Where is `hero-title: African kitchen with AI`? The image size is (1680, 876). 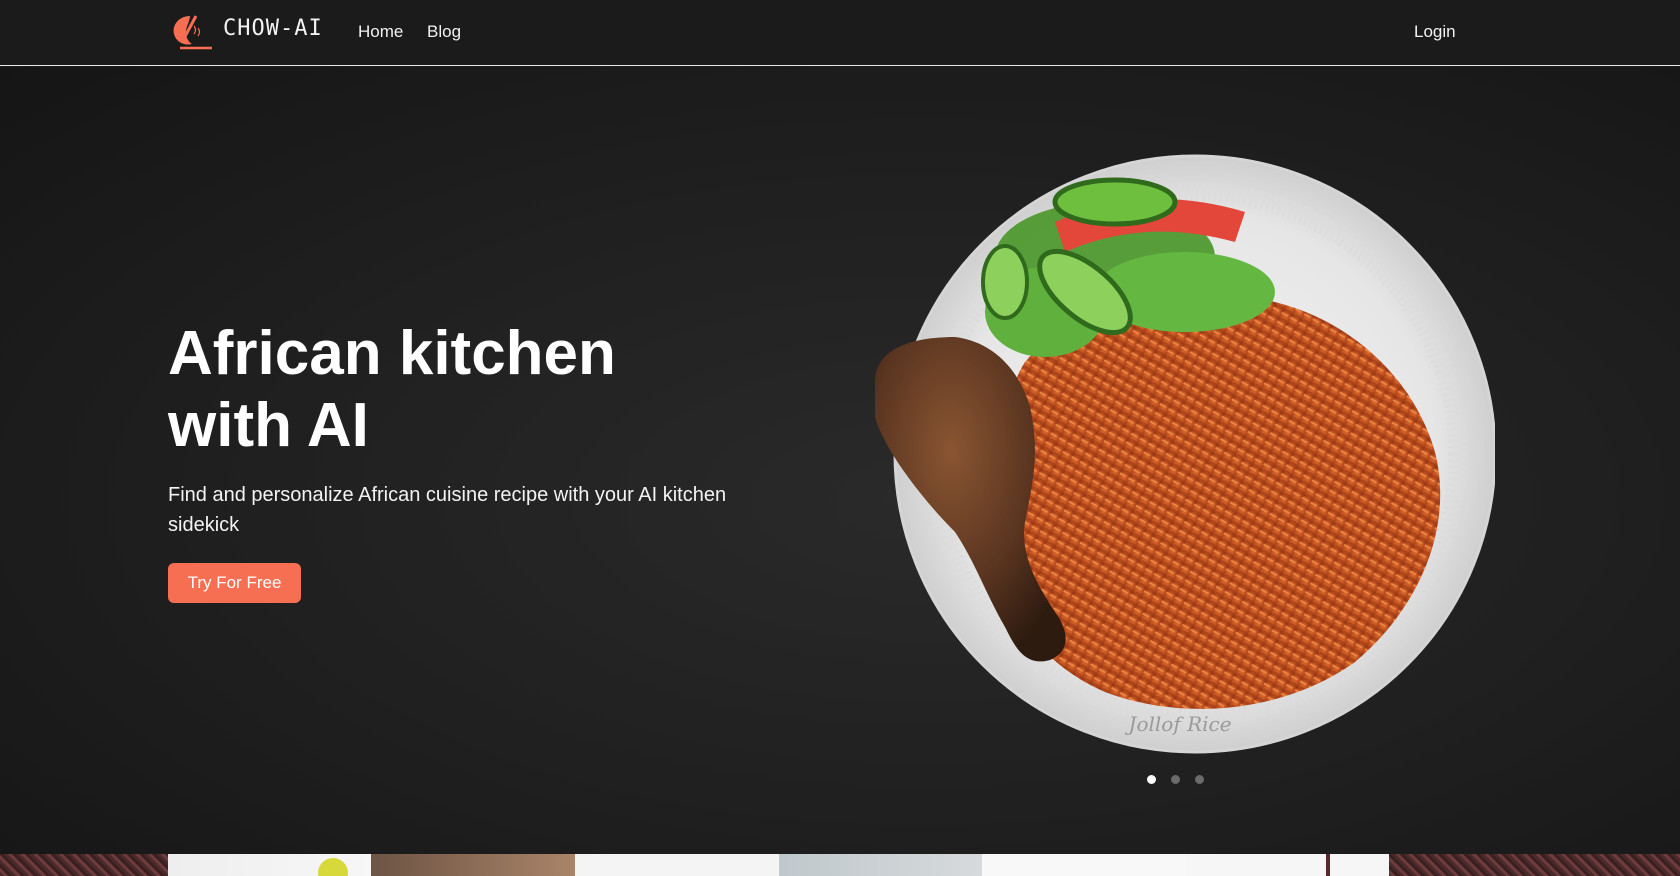
hero-title: African kitchen with AI is located at coordinates (478, 390).